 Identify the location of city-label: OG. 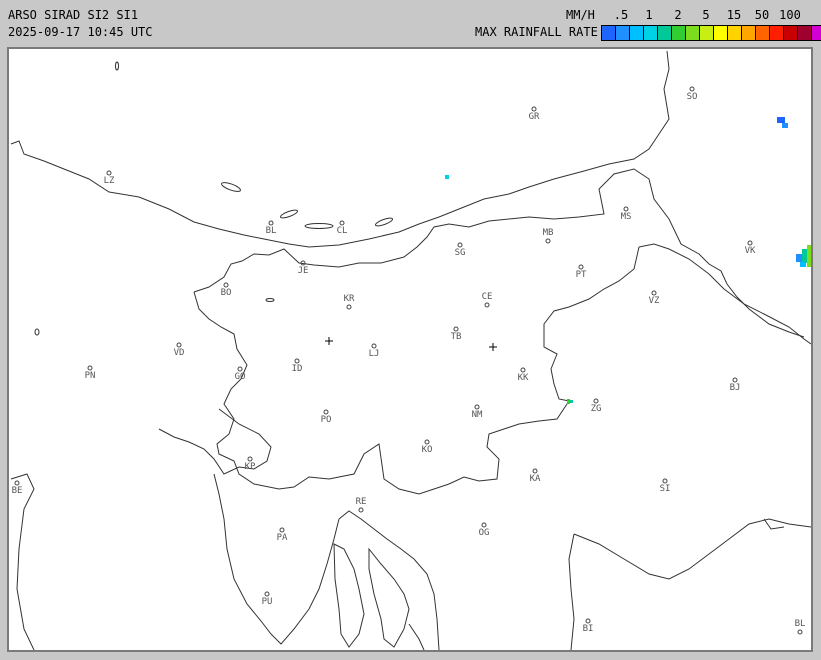
(484, 533).